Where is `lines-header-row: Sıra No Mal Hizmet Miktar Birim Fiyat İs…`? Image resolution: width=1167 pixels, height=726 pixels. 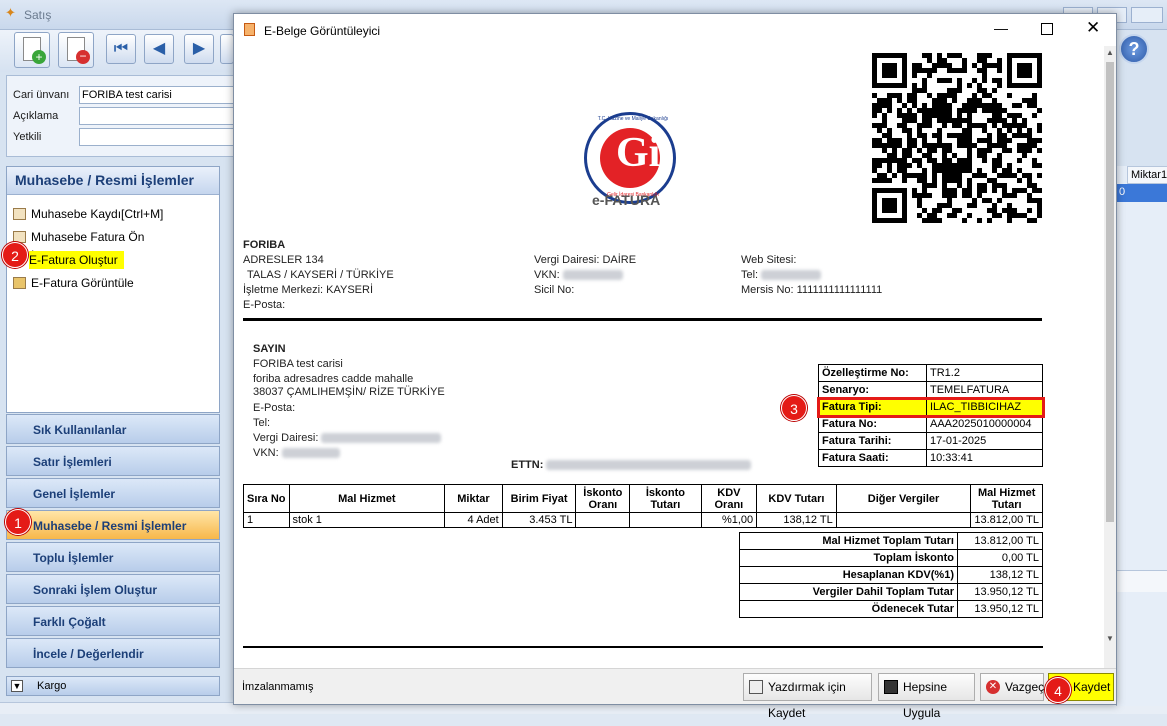 lines-header-row: Sıra No Mal Hizmet Miktar Birim Fiyat İs… is located at coordinates (643, 498).